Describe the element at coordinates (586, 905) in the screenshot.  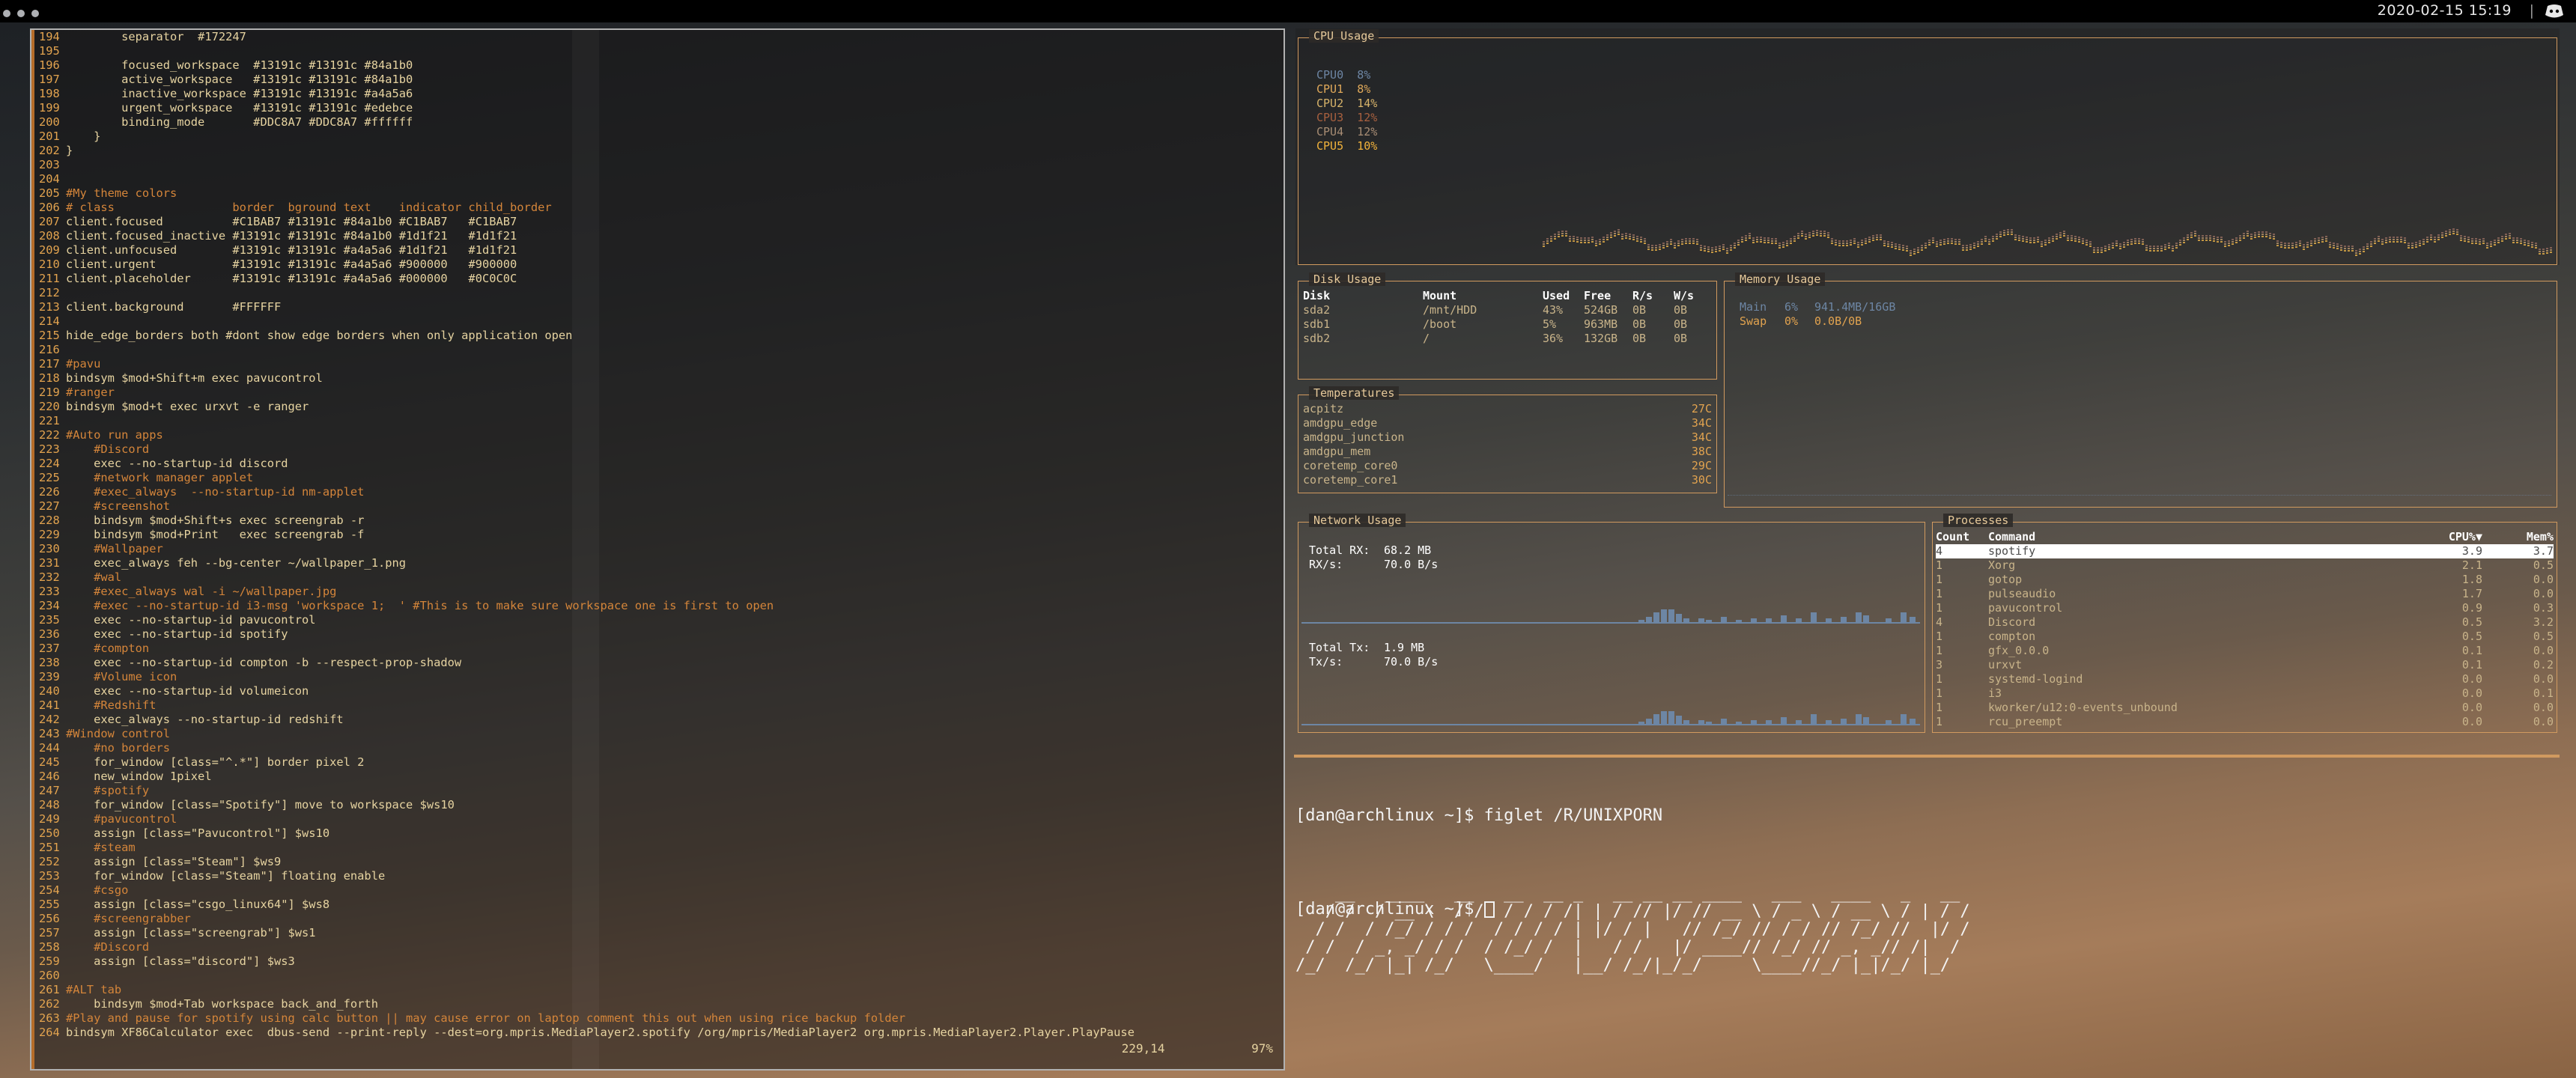
I see `code-line: 255 assign [class="csgo_linux64"] $ws8` at that location.